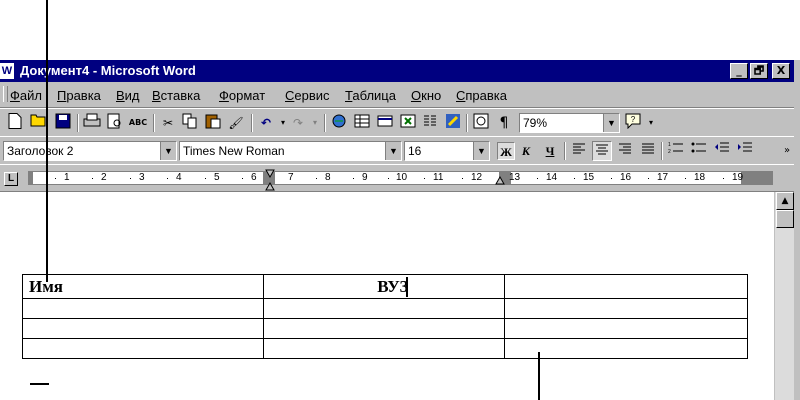  What do you see at coordinates (339, 123) in the screenshot?
I see `hyperlink-icon` at bounding box center [339, 123].